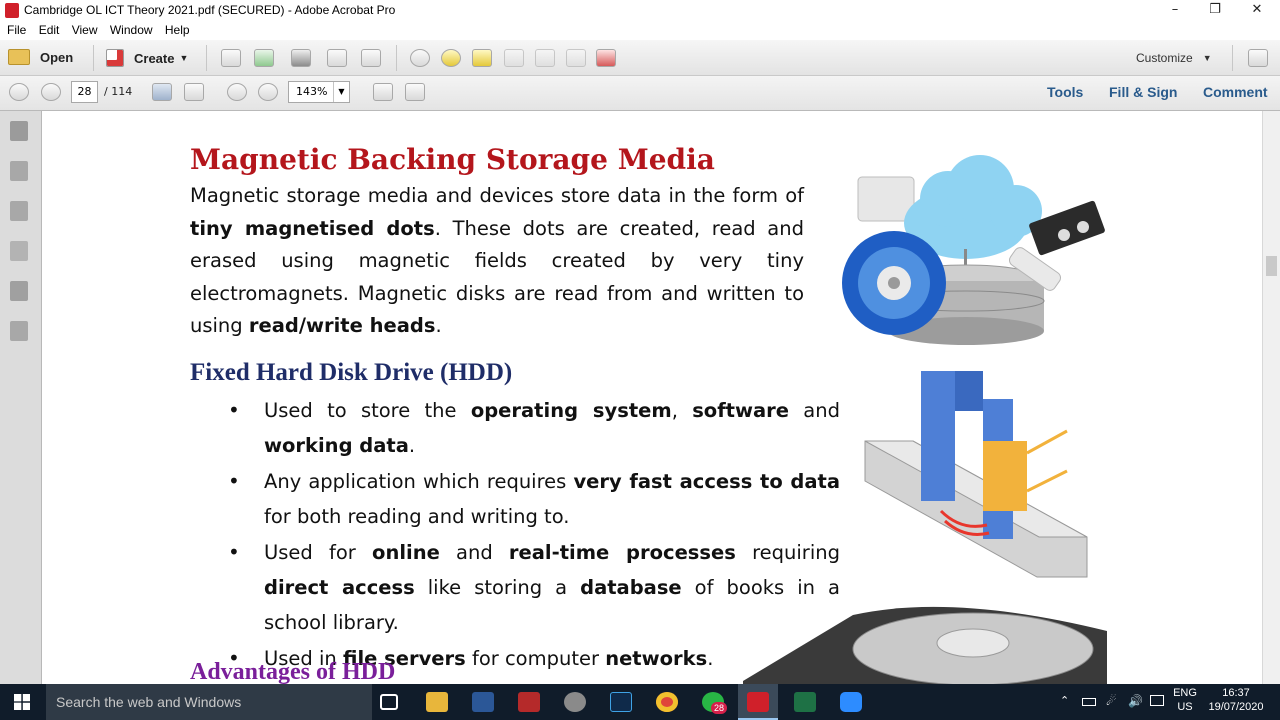  I want to click on comment-icon, so click(451, 58).